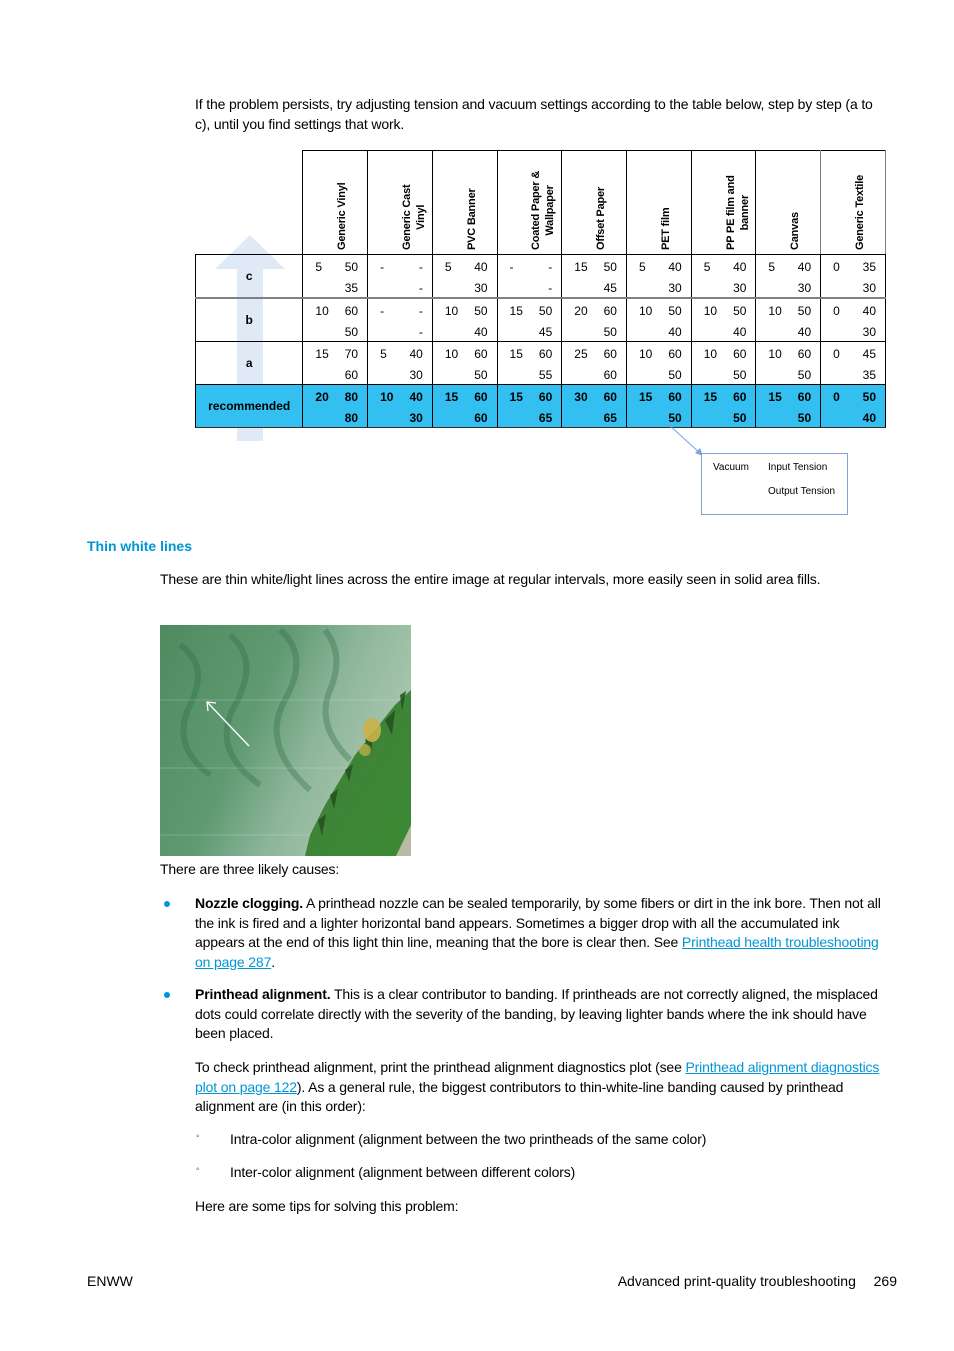  What do you see at coordinates (723, 202) in the screenshot?
I see `column-header: PP PE film and banner` at bounding box center [723, 202].